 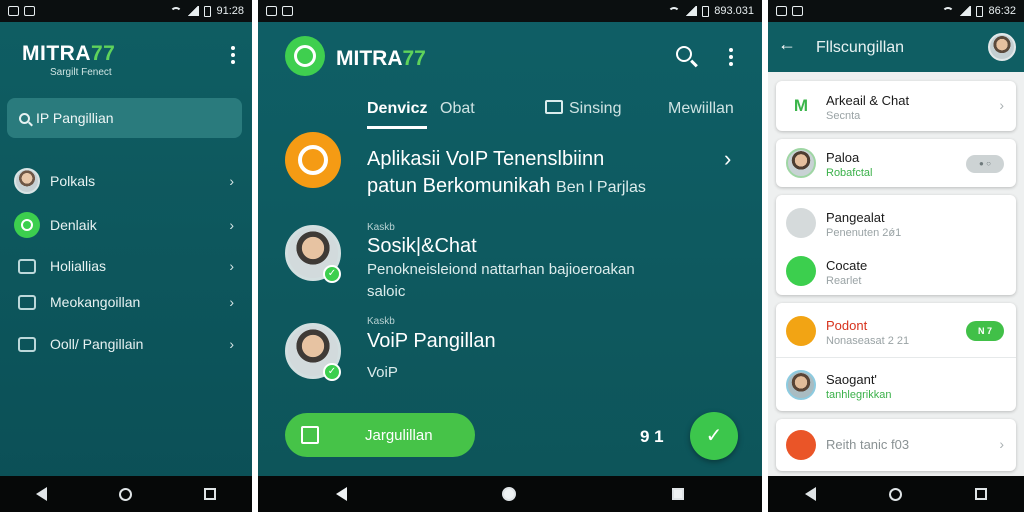 What do you see at coordinates (1002, 47) in the screenshot?
I see `profile-avatar` at bounding box center [1002, 47].